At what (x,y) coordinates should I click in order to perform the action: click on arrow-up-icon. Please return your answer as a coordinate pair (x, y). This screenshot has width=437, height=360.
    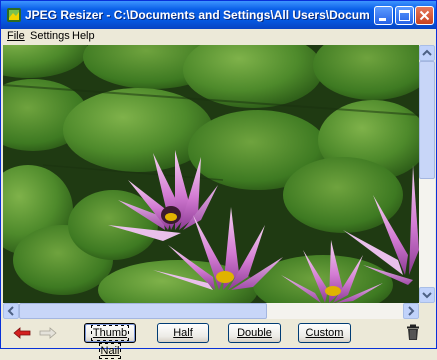
    Looking at the image, I should click on (427, 52).